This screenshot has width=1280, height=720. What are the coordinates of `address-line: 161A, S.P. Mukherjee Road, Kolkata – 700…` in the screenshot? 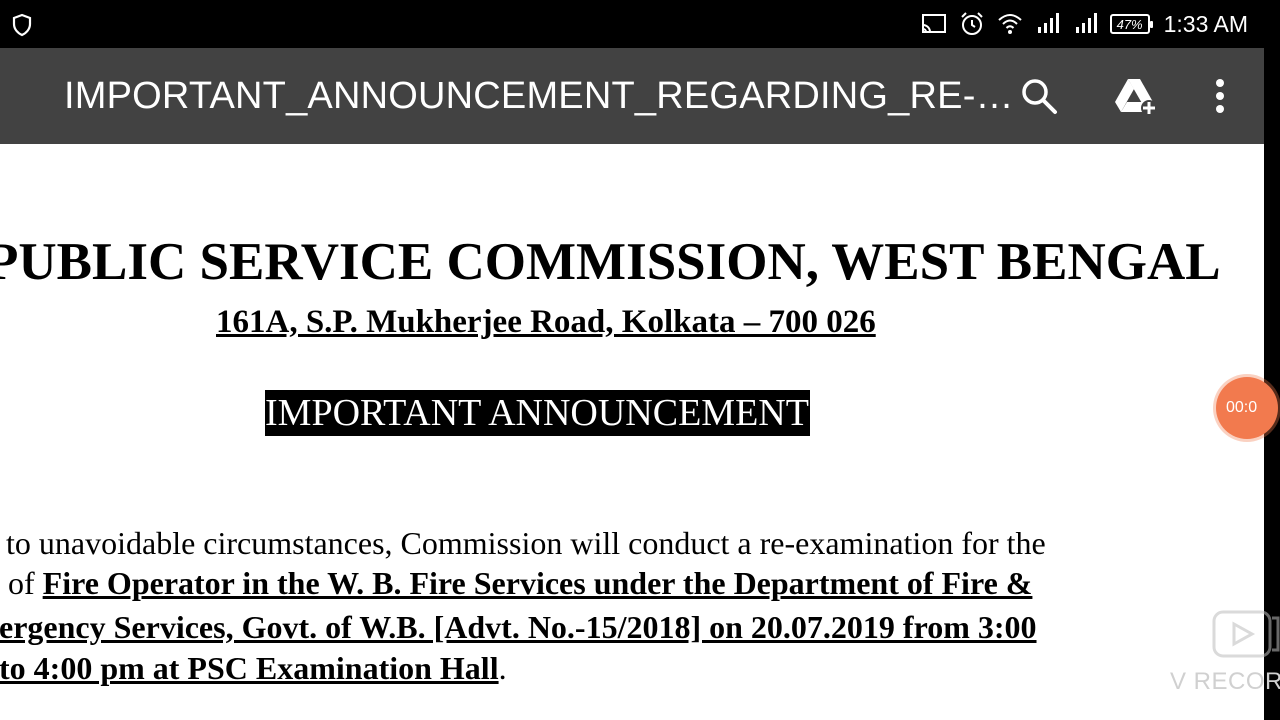 It's located at (546, 322).